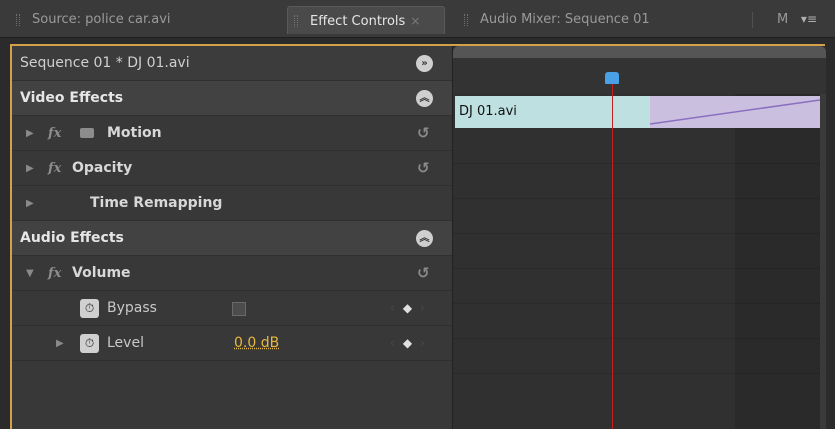  Describe the element at coordinates (424, 238) in the screenshot. I see `collapse-audio-effects-icon: ︽` at that location.